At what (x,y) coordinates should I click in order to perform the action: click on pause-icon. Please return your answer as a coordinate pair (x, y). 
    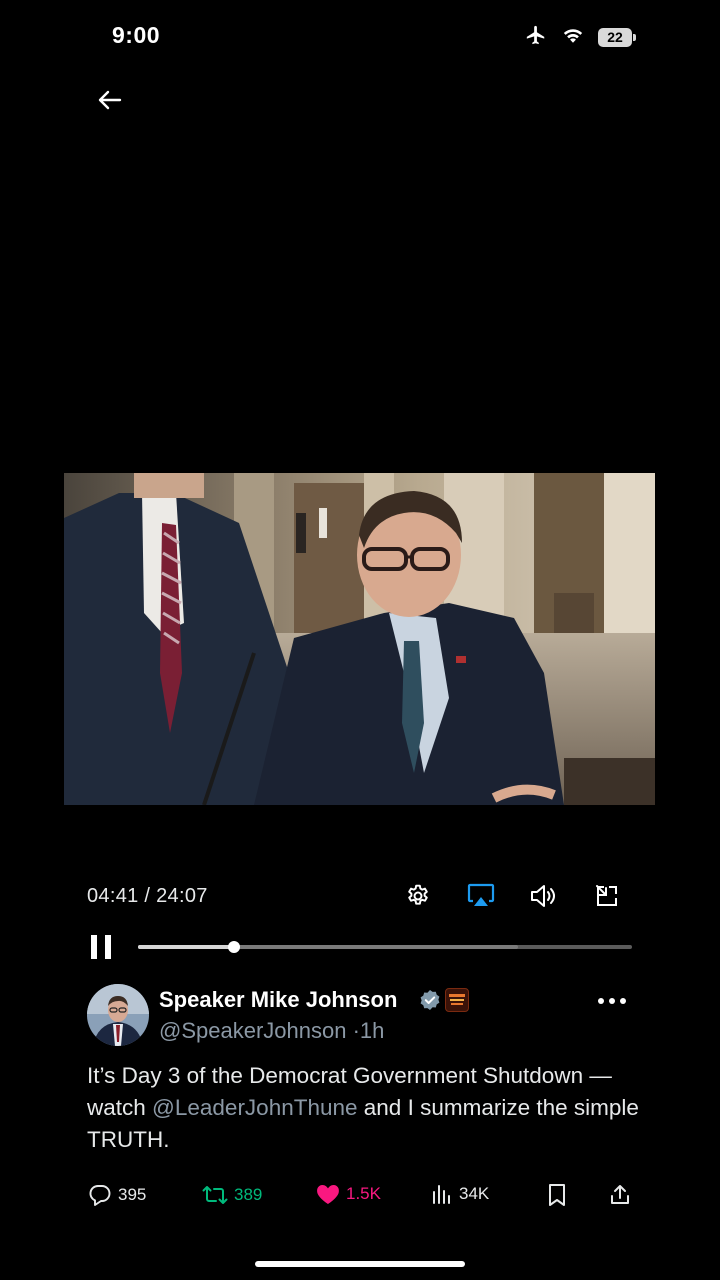
    Looking at the image, I should click on (101, 947).